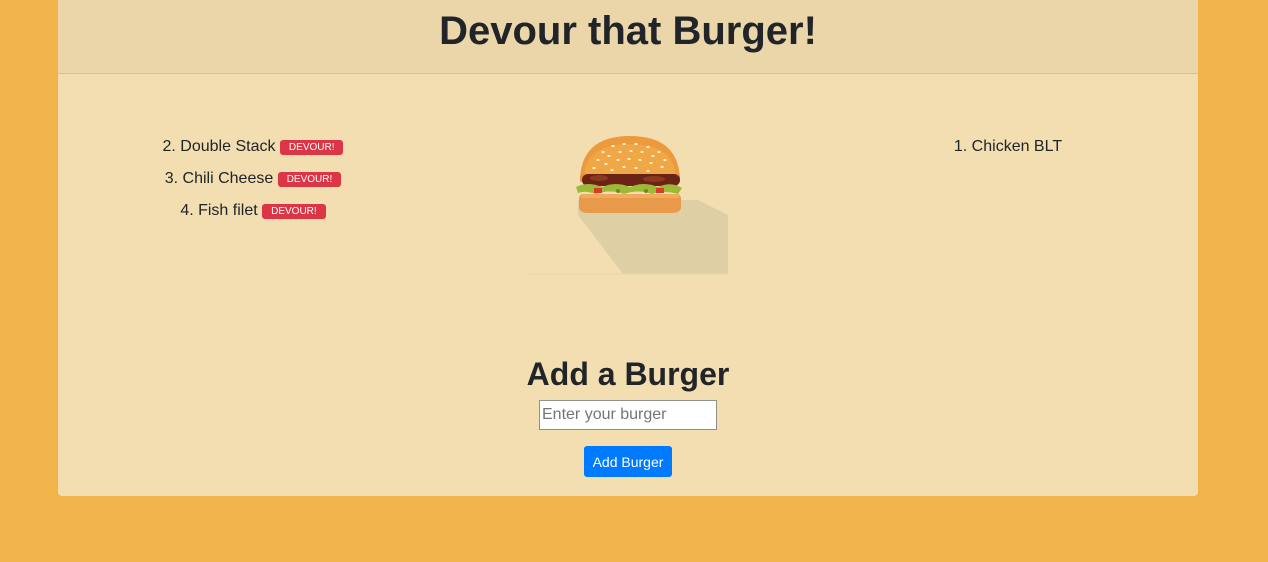 The image size is (1268, 562). I want to click on list-item: 4. Fish filet DEVOUR!, so click(253, 216).